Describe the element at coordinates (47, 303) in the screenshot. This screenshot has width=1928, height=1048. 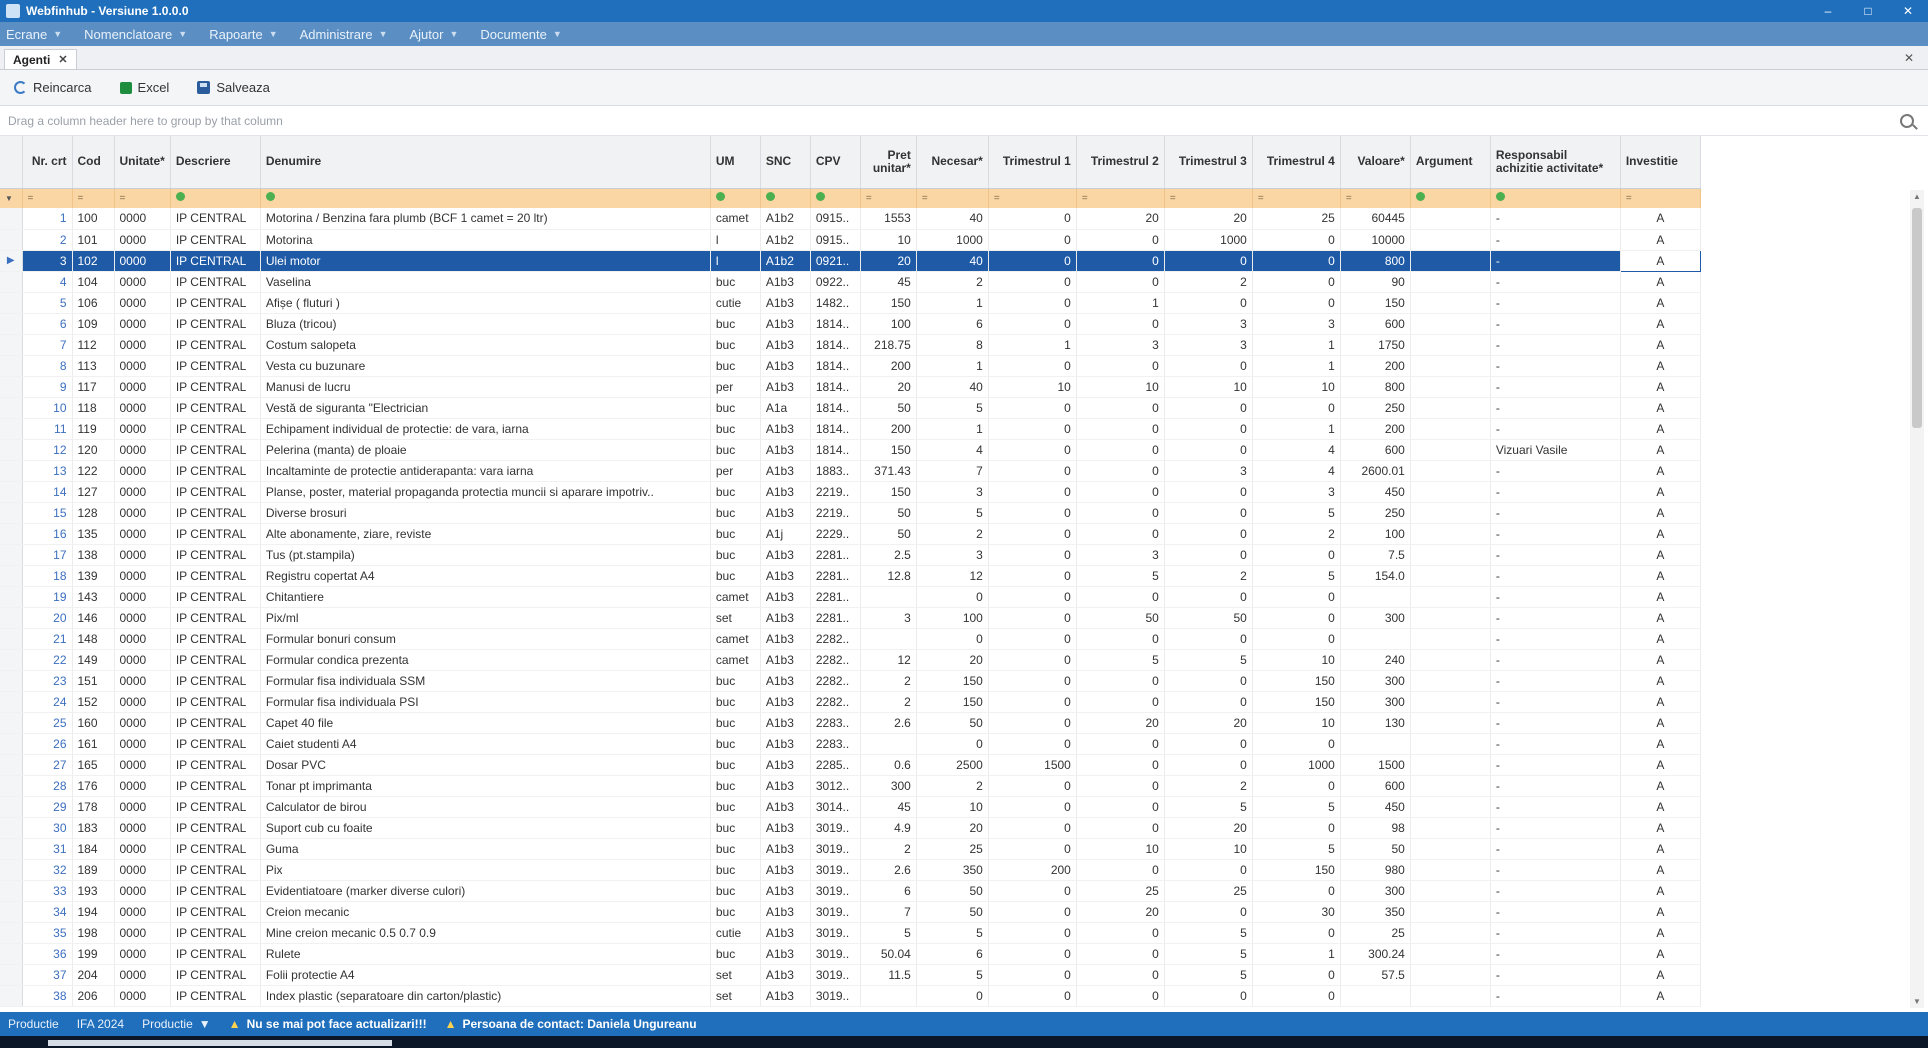
I see `cell-nr-crt: 5` at that location.